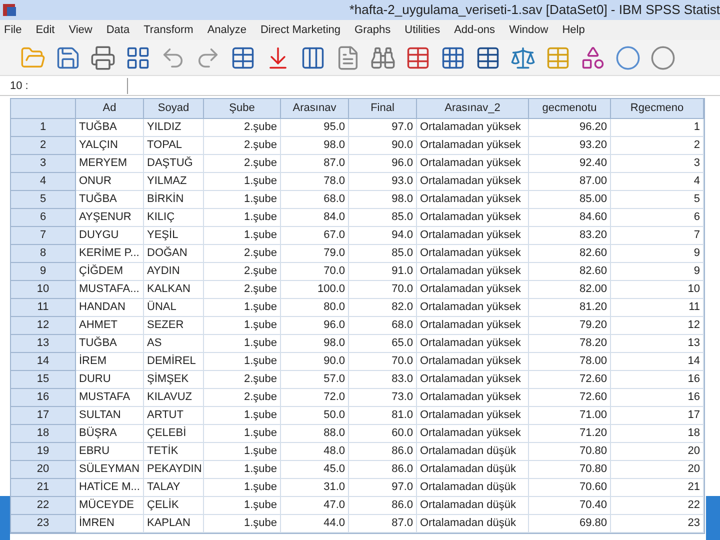 The height and width of the screenshot is (540, 720). What do you see at coordinates (103, 57) in the screenshot?
I see `printer-icon` at bounding box center [103, 57].